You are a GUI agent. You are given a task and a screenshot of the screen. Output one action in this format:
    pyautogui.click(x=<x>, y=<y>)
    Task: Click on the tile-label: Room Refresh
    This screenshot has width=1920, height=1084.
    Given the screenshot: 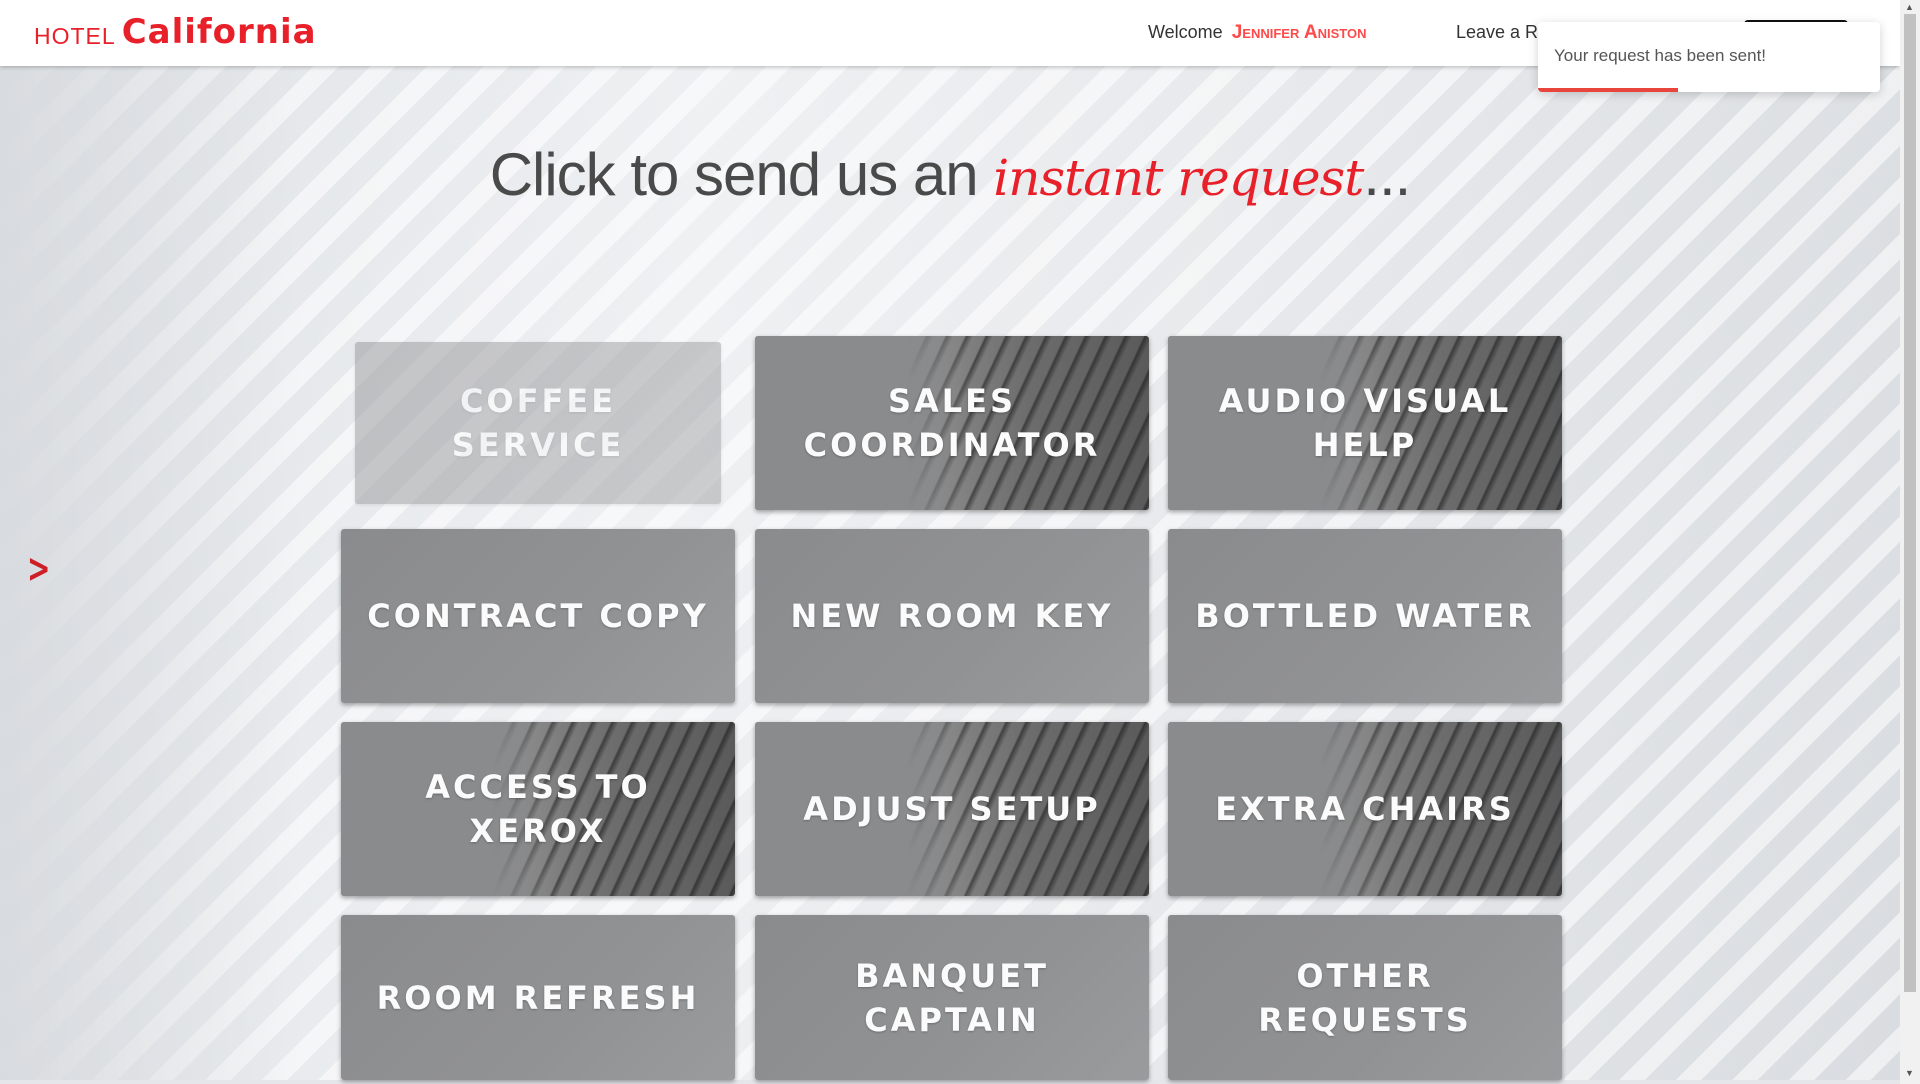 What is the action you would take?
    pyautogui.click(x=538, y=997)
    